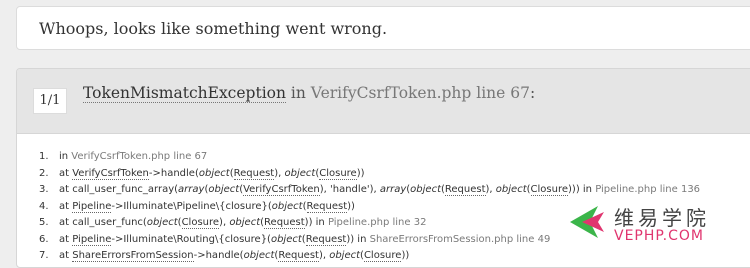 The height and width of the screenshot is (268, 750). I want to click on exception-file: VerifyCsrfToken.php line 67, so click(420, 93).